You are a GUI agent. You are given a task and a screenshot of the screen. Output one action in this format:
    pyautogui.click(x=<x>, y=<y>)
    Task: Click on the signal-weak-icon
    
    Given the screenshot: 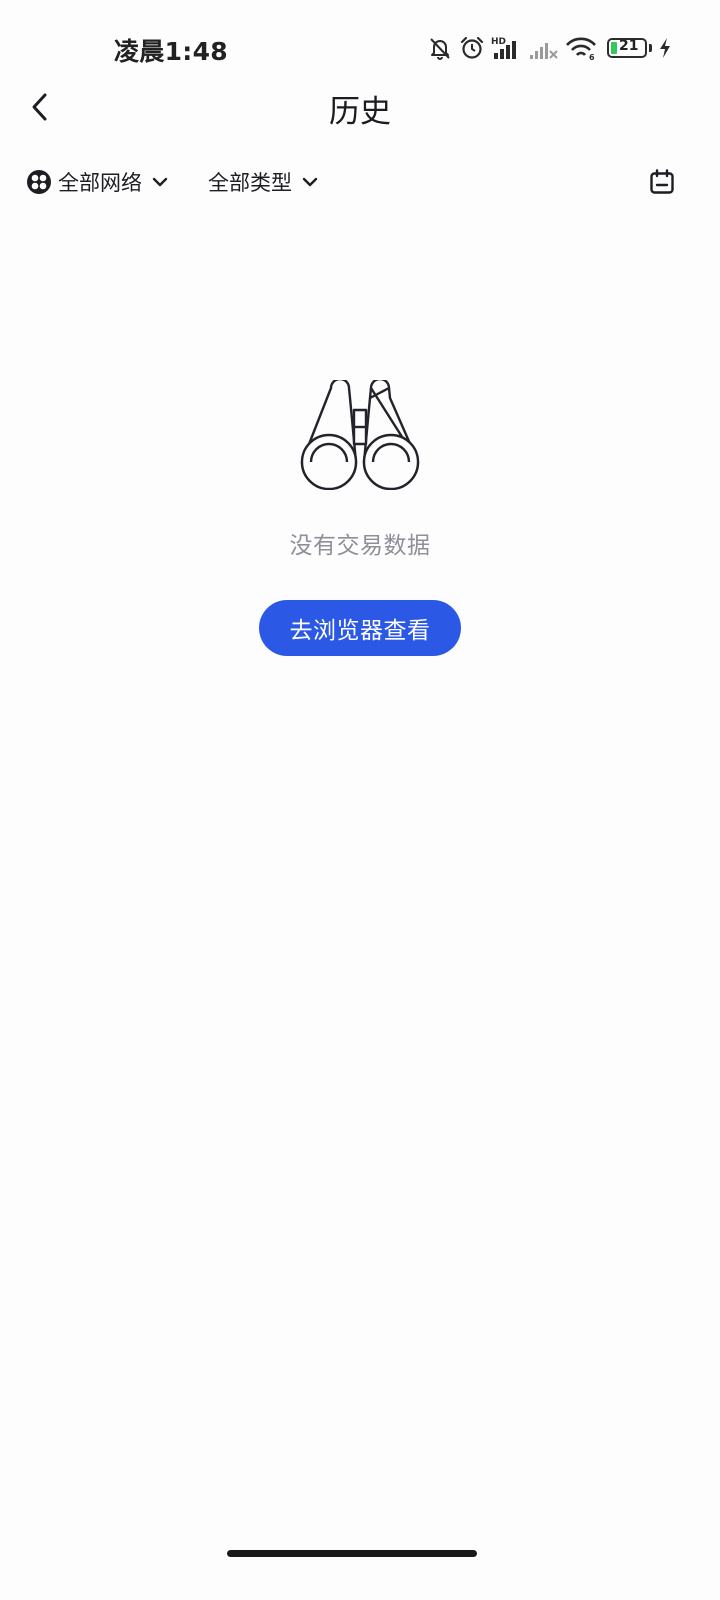 What is the action you would take?
    pyautogui.click(x=544, y=51)
    